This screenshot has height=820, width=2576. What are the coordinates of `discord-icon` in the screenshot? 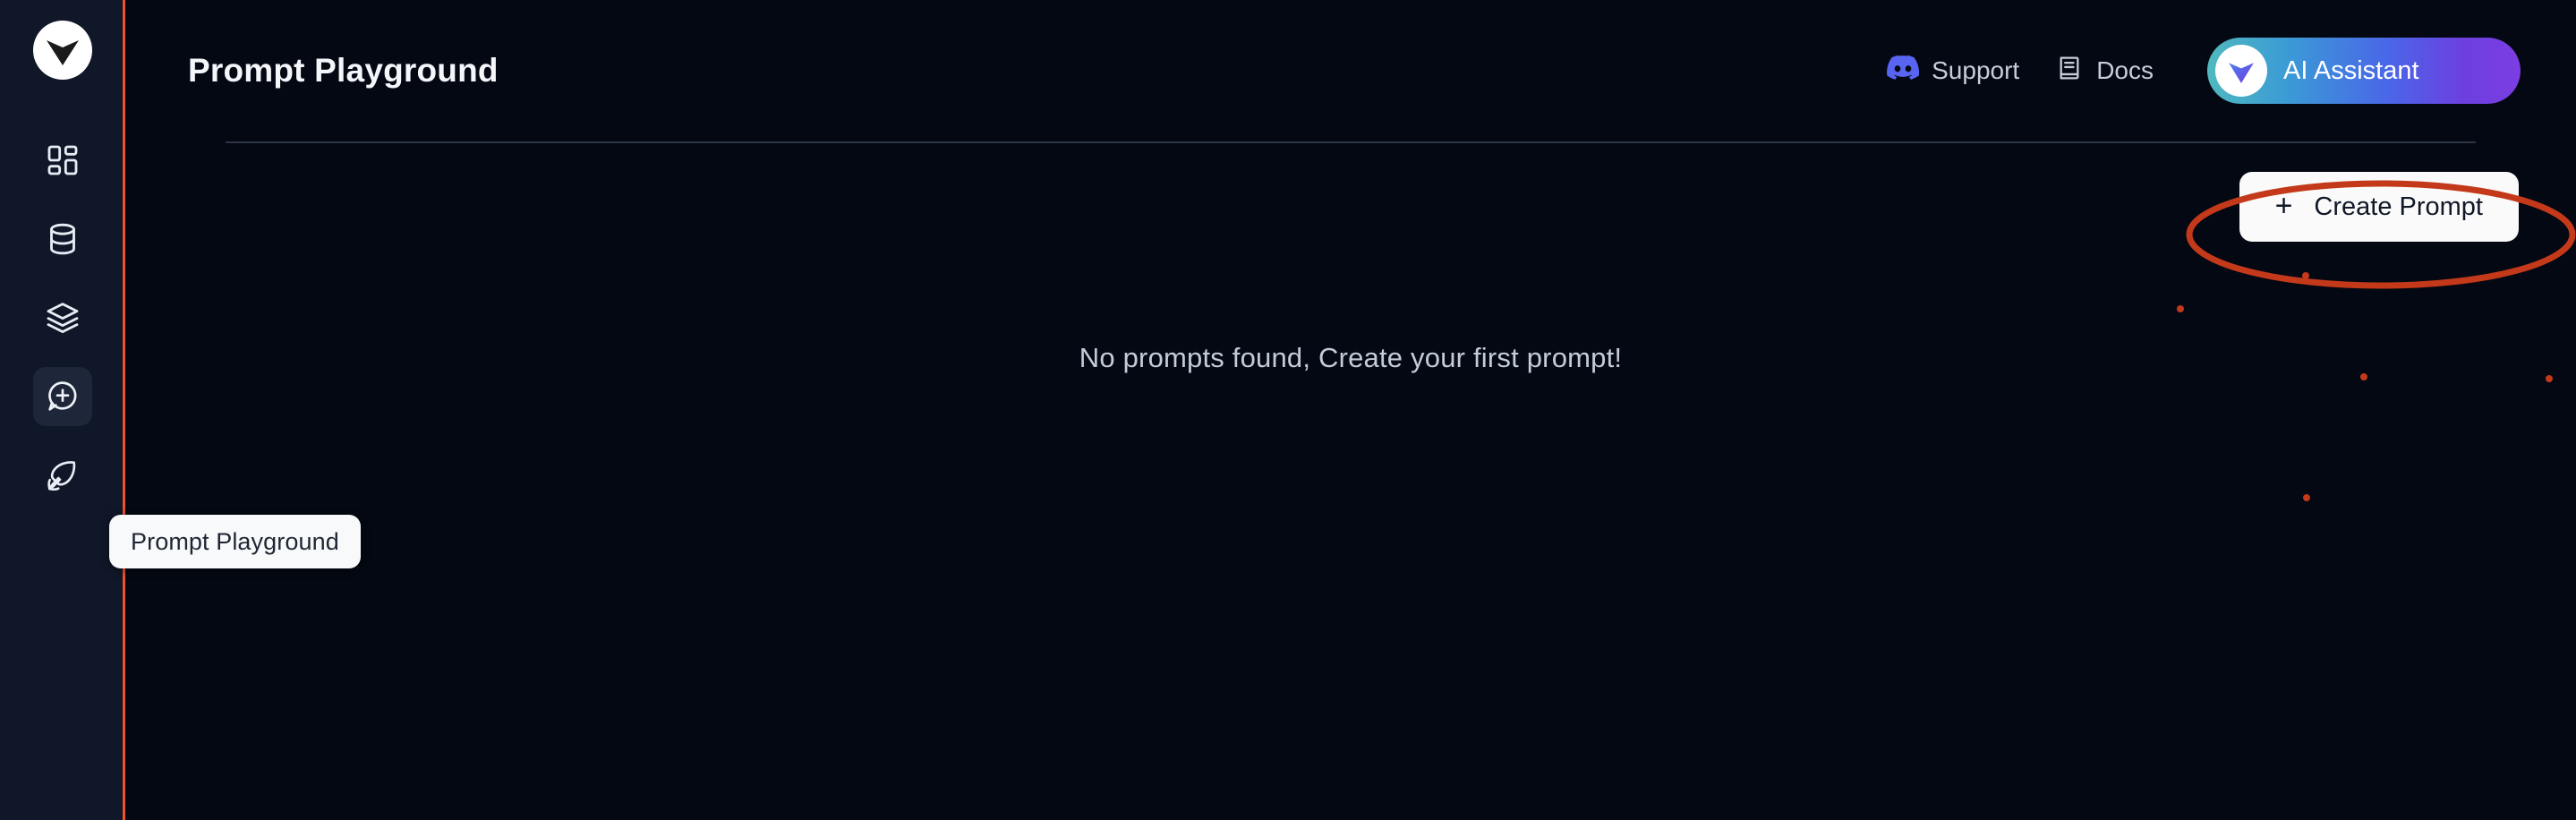 It's located at (1903, 71).